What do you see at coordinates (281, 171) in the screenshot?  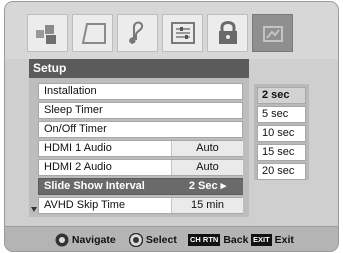 I see `option-item: 20 sec` at bounding box center [281, 171].